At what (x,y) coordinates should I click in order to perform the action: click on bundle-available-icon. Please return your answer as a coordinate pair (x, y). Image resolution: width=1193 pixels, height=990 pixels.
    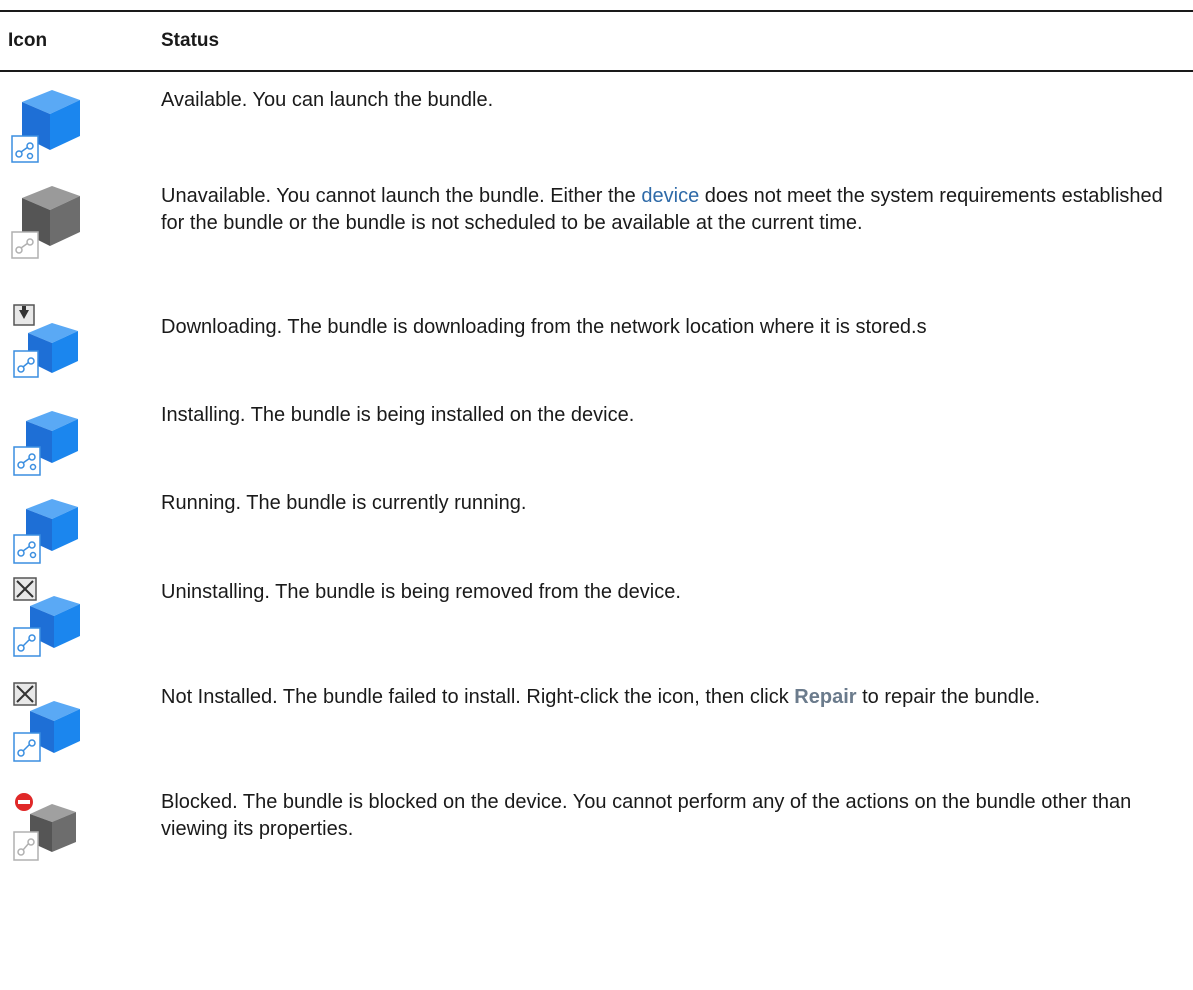
    Looking at the image, I should click on (45, 126).